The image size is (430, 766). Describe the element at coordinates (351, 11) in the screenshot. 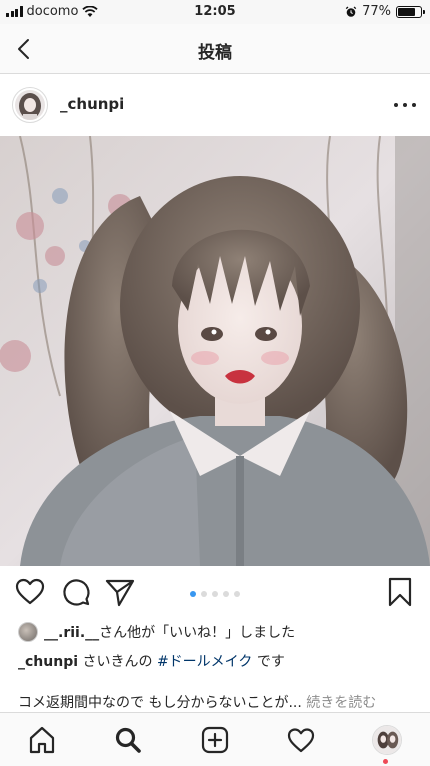

I see `alarm-icon` at that location.